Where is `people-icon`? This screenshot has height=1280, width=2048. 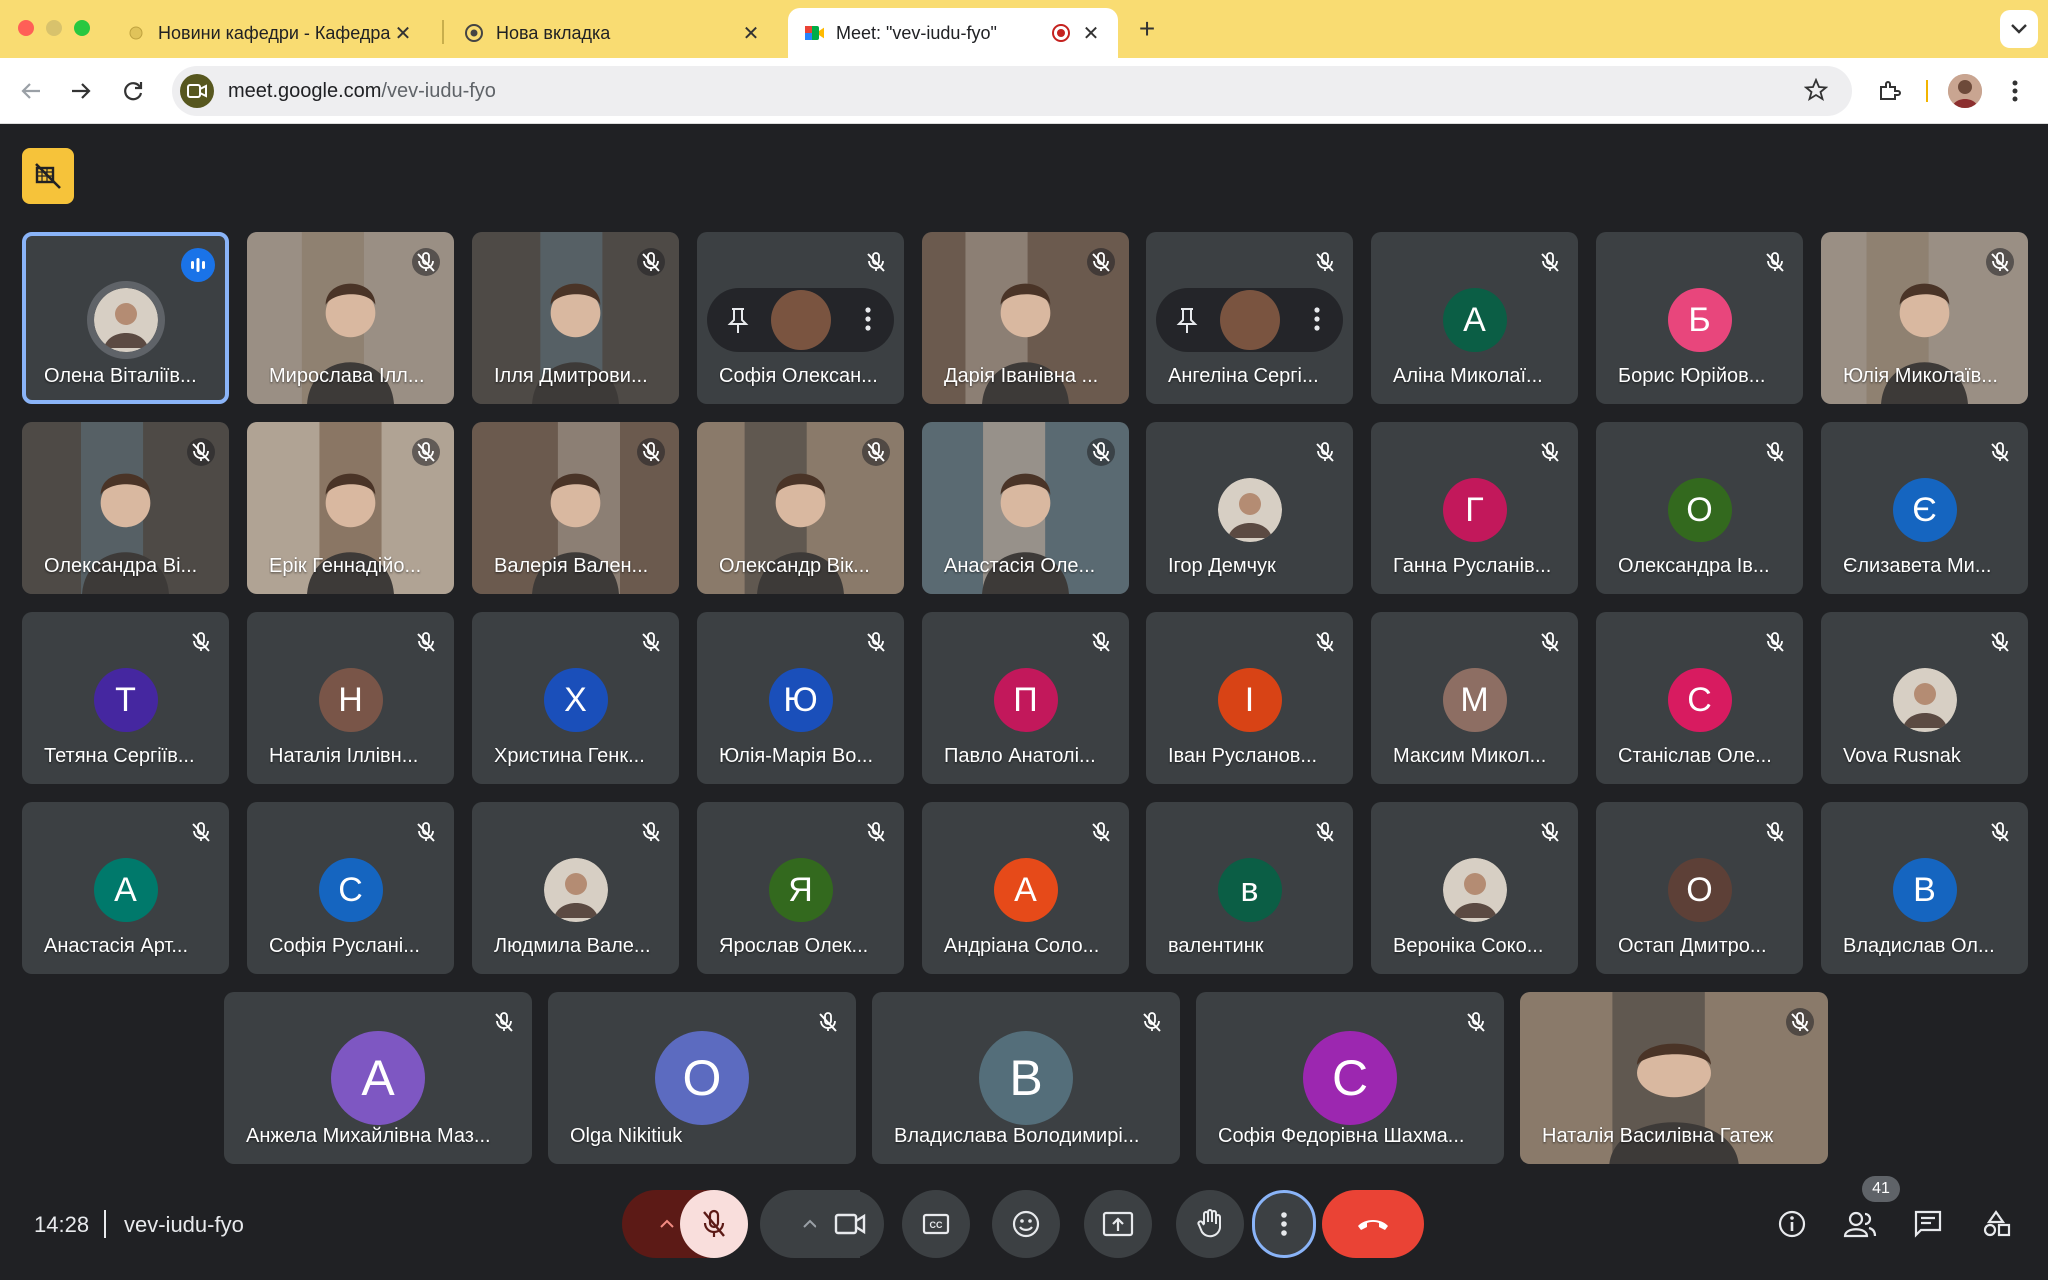 people-icon is located at coordinates (1860, 1224).